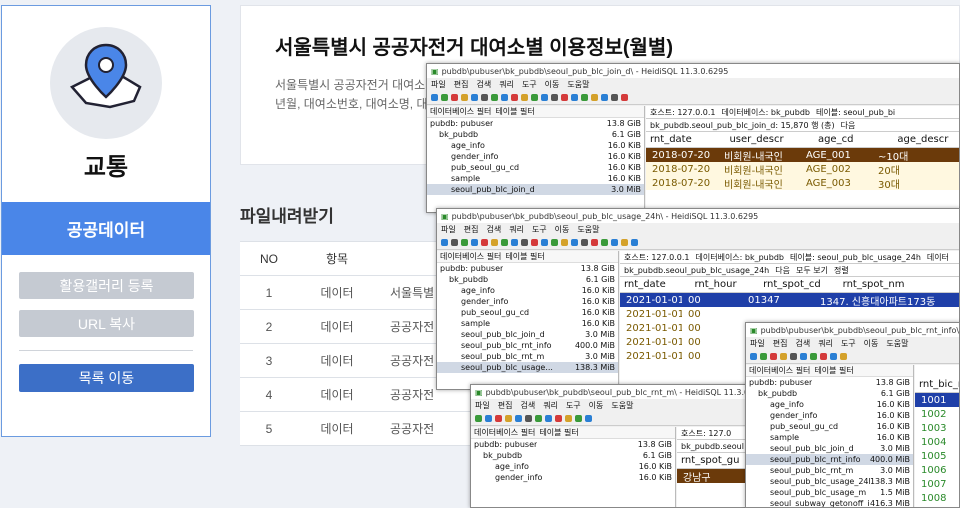 The height and width of the screenshot is (508, 960). Describe the element at coordinates (836, 155) in the screenshot. I see `cell: AGE_001` at that location.